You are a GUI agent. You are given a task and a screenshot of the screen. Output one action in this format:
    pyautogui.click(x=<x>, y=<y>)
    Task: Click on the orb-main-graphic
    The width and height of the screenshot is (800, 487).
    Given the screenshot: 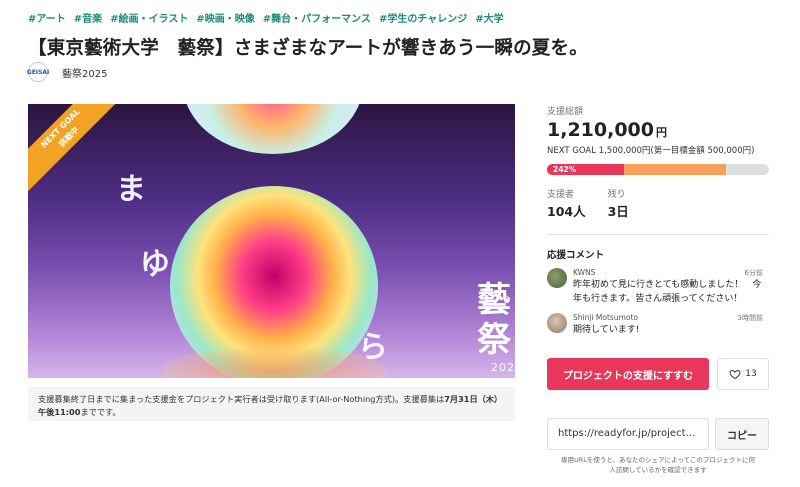 What is the action you would take?
    pyautogui.click(x=274, y=282)
    